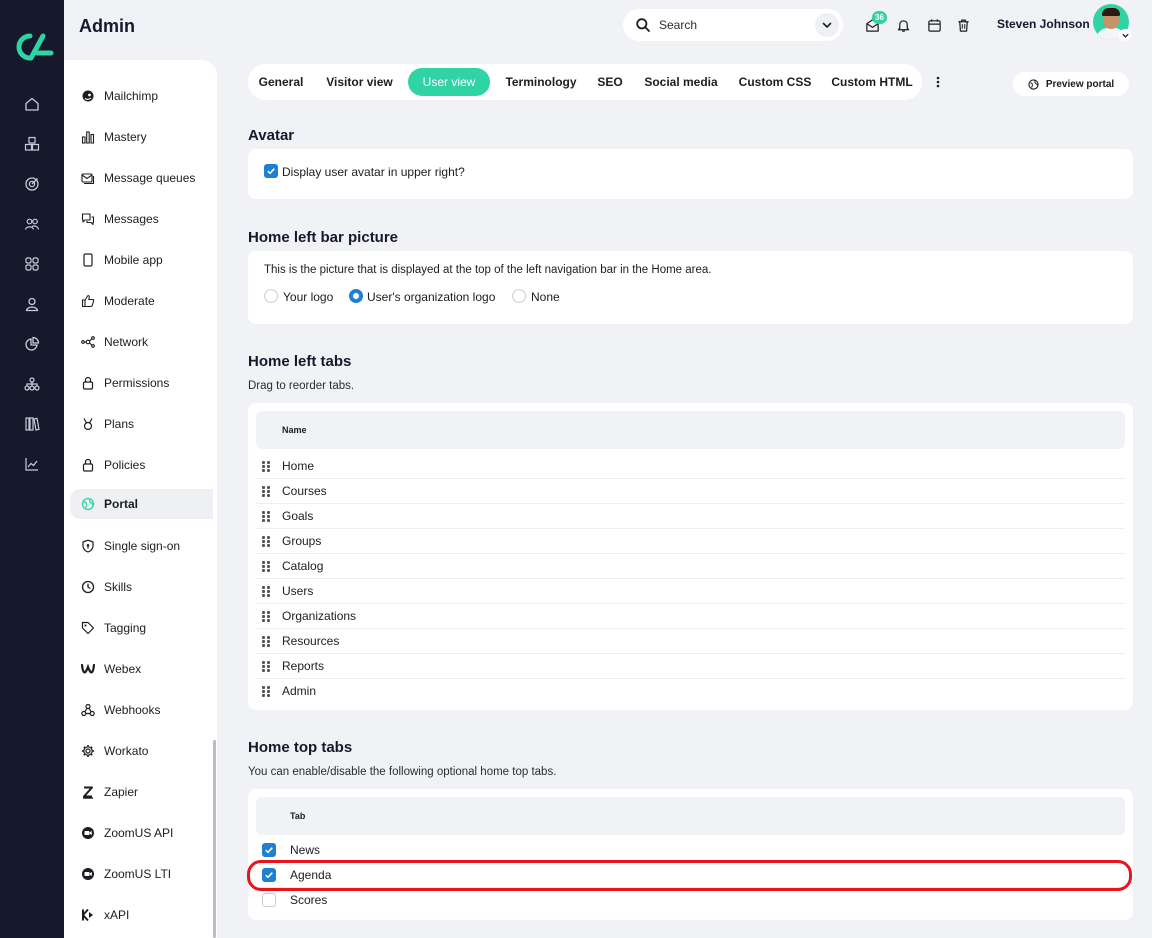 This screenshot has height=938, width=1152. I want to click on mobile-icon, so click(88, 260).